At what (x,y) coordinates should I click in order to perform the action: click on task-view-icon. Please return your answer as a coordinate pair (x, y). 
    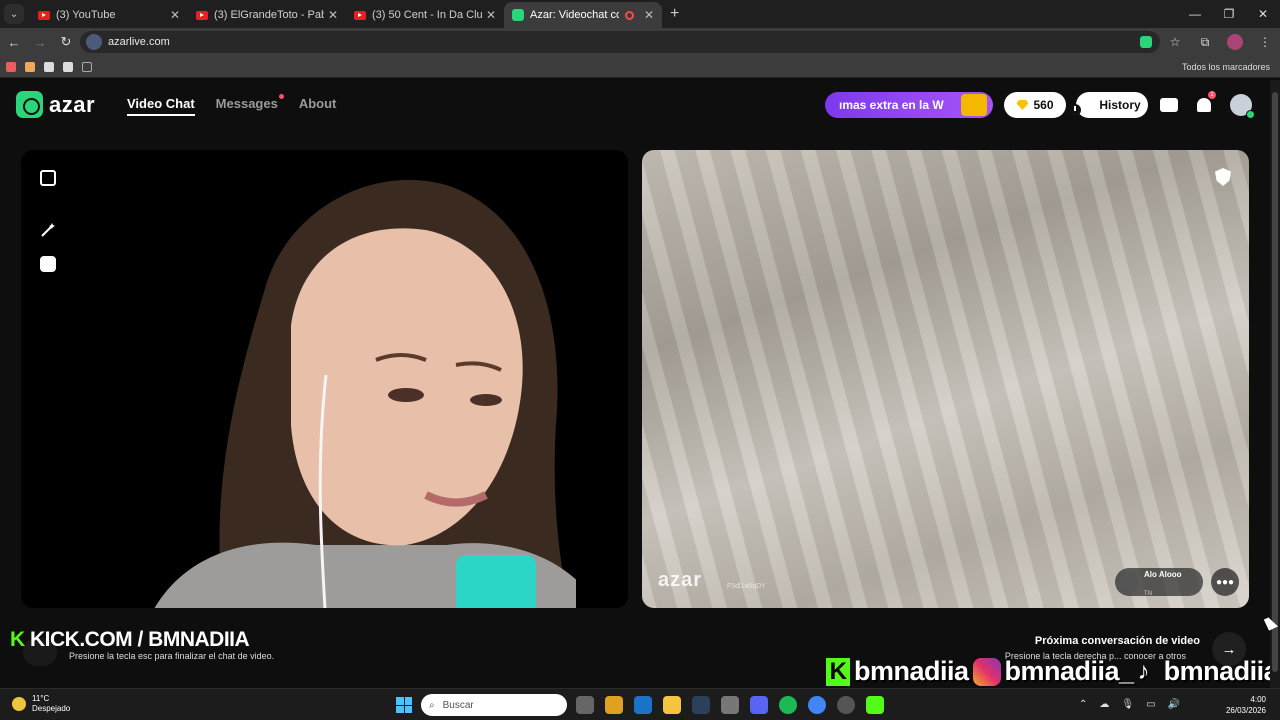
    Looking at the image, I should click on (585, 705).